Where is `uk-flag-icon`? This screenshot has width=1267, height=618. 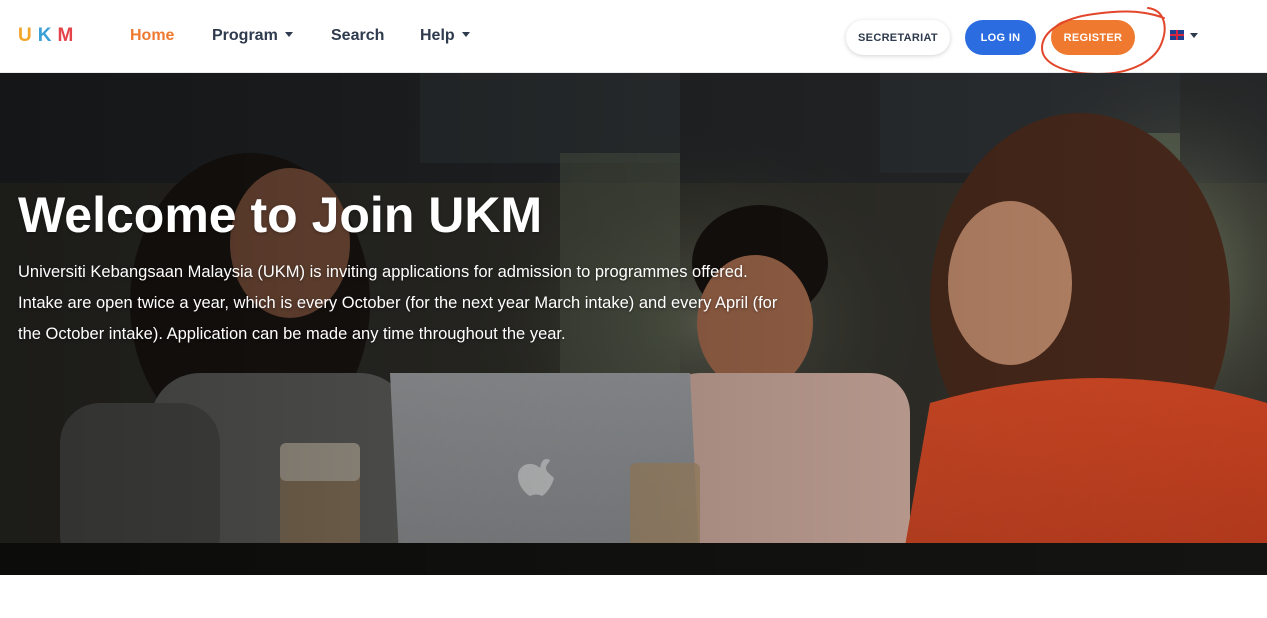 uk-flag-icon is located at coordinates (1177, 35).